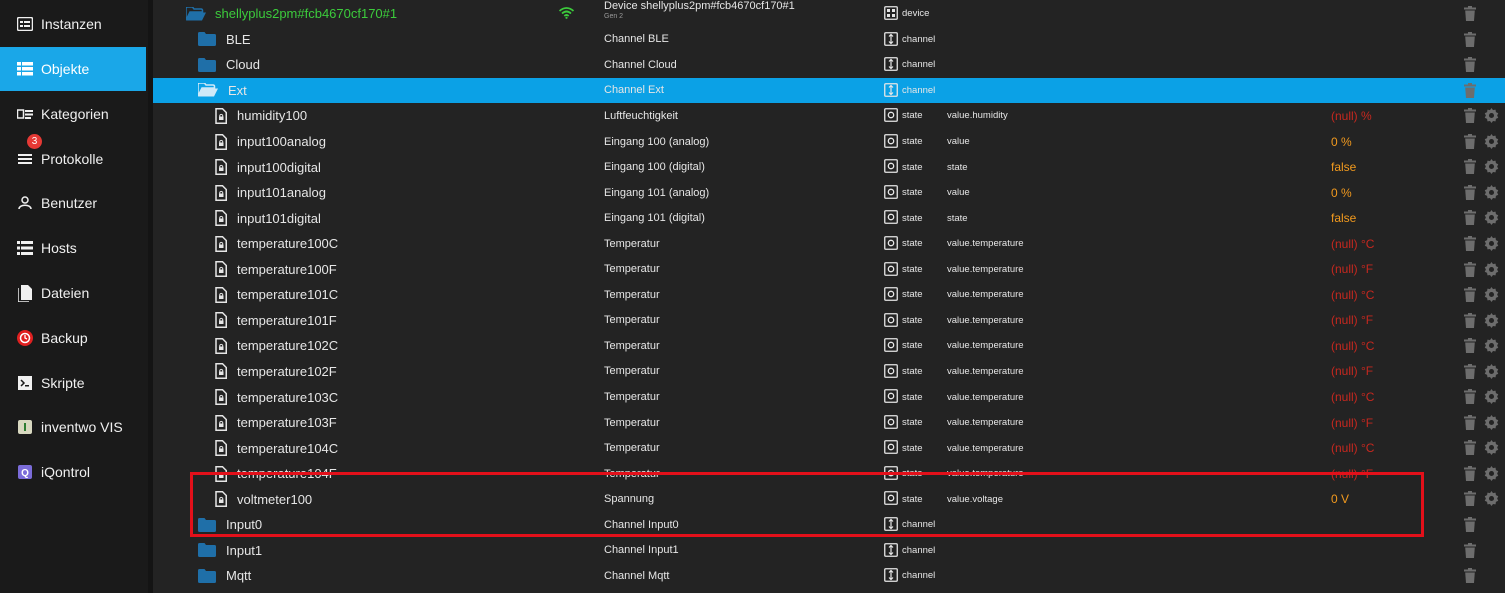 The image size is (1505, 593). I want to click on object-value: false, so click(1343, 218).